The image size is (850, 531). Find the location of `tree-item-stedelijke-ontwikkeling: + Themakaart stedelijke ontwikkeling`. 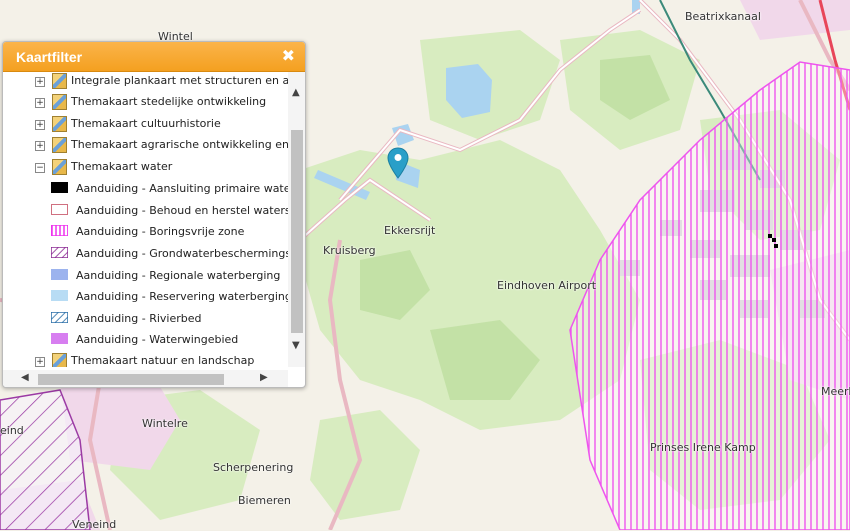

tree-item-stedelijke-ontwikkeling: + Themakaart stedelijke ontwikkeling is located at coordinates (145, 103).